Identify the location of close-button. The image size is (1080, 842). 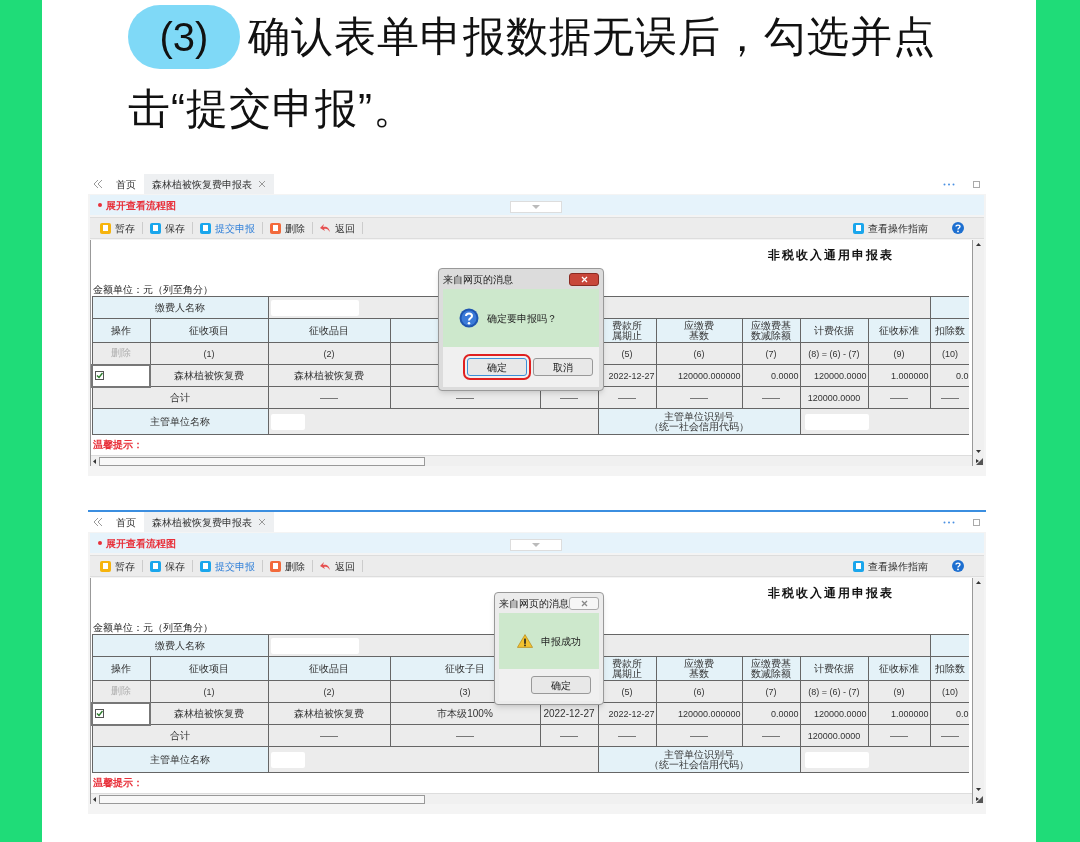
(584, 279).